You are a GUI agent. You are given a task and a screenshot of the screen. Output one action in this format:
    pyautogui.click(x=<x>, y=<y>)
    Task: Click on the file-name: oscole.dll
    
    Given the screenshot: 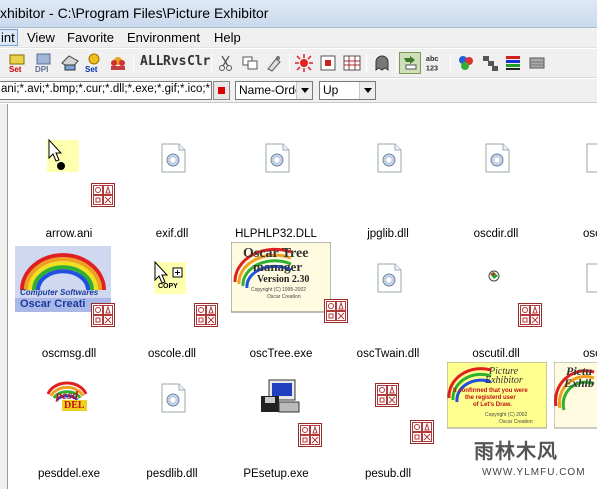 What is the action you would take?
    pyautogui.click(x=172, y=354)
    